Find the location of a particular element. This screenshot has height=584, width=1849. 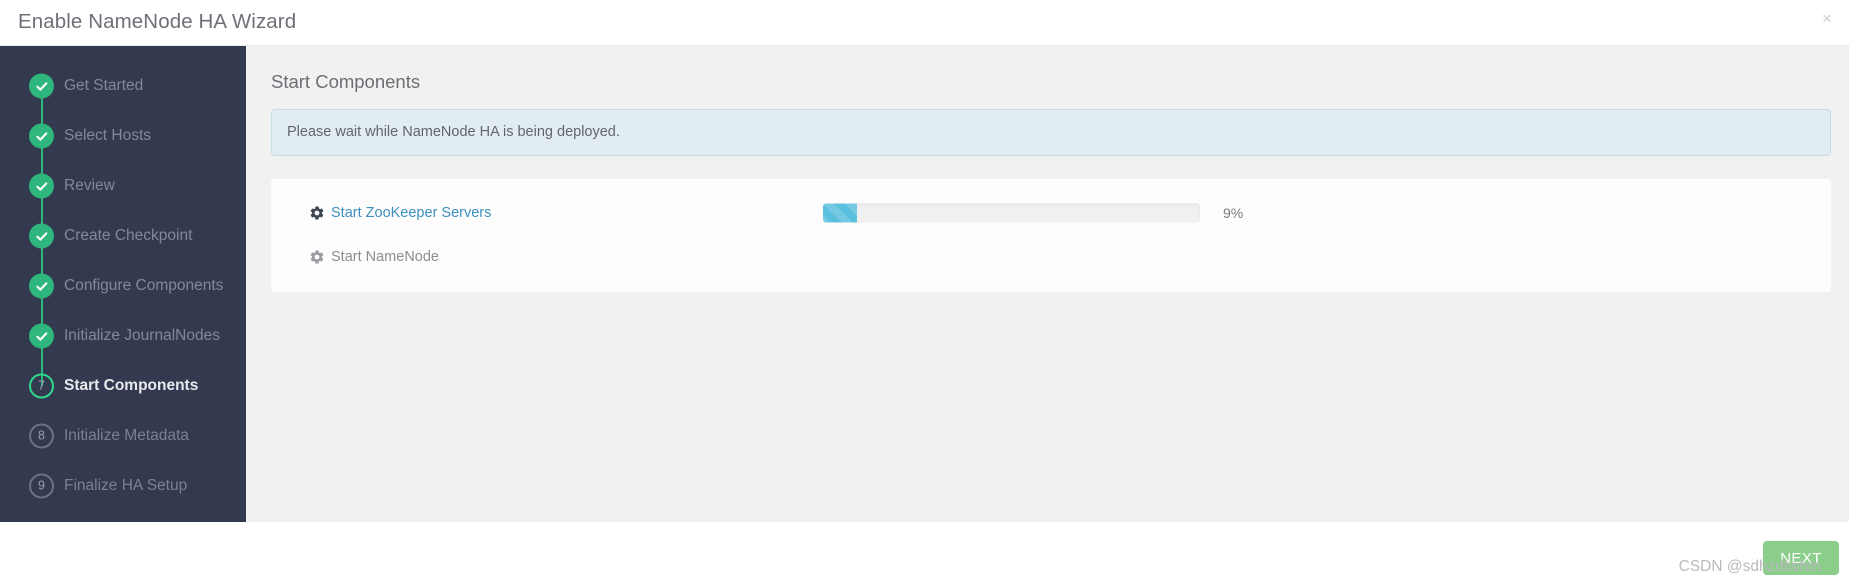

task-label: Start NameNode is located at coordinates (385, 257).